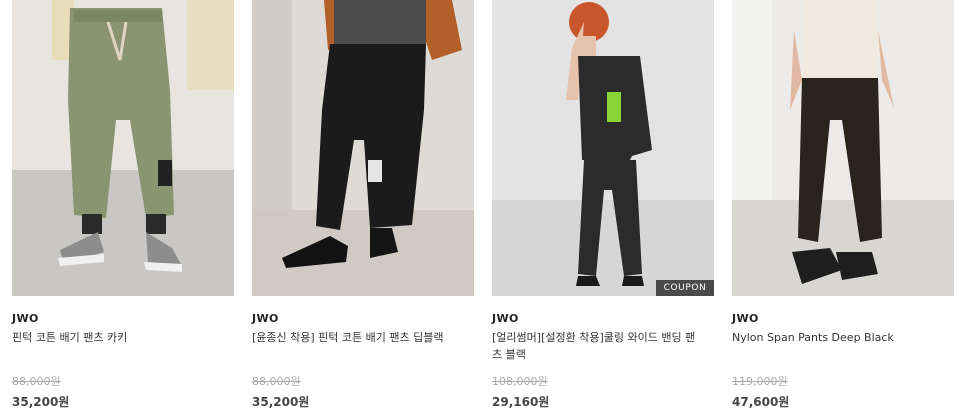  Describe the element at coordinates (521, 402) in the screenshot. I see `sale-price: 29,160원` at that location.